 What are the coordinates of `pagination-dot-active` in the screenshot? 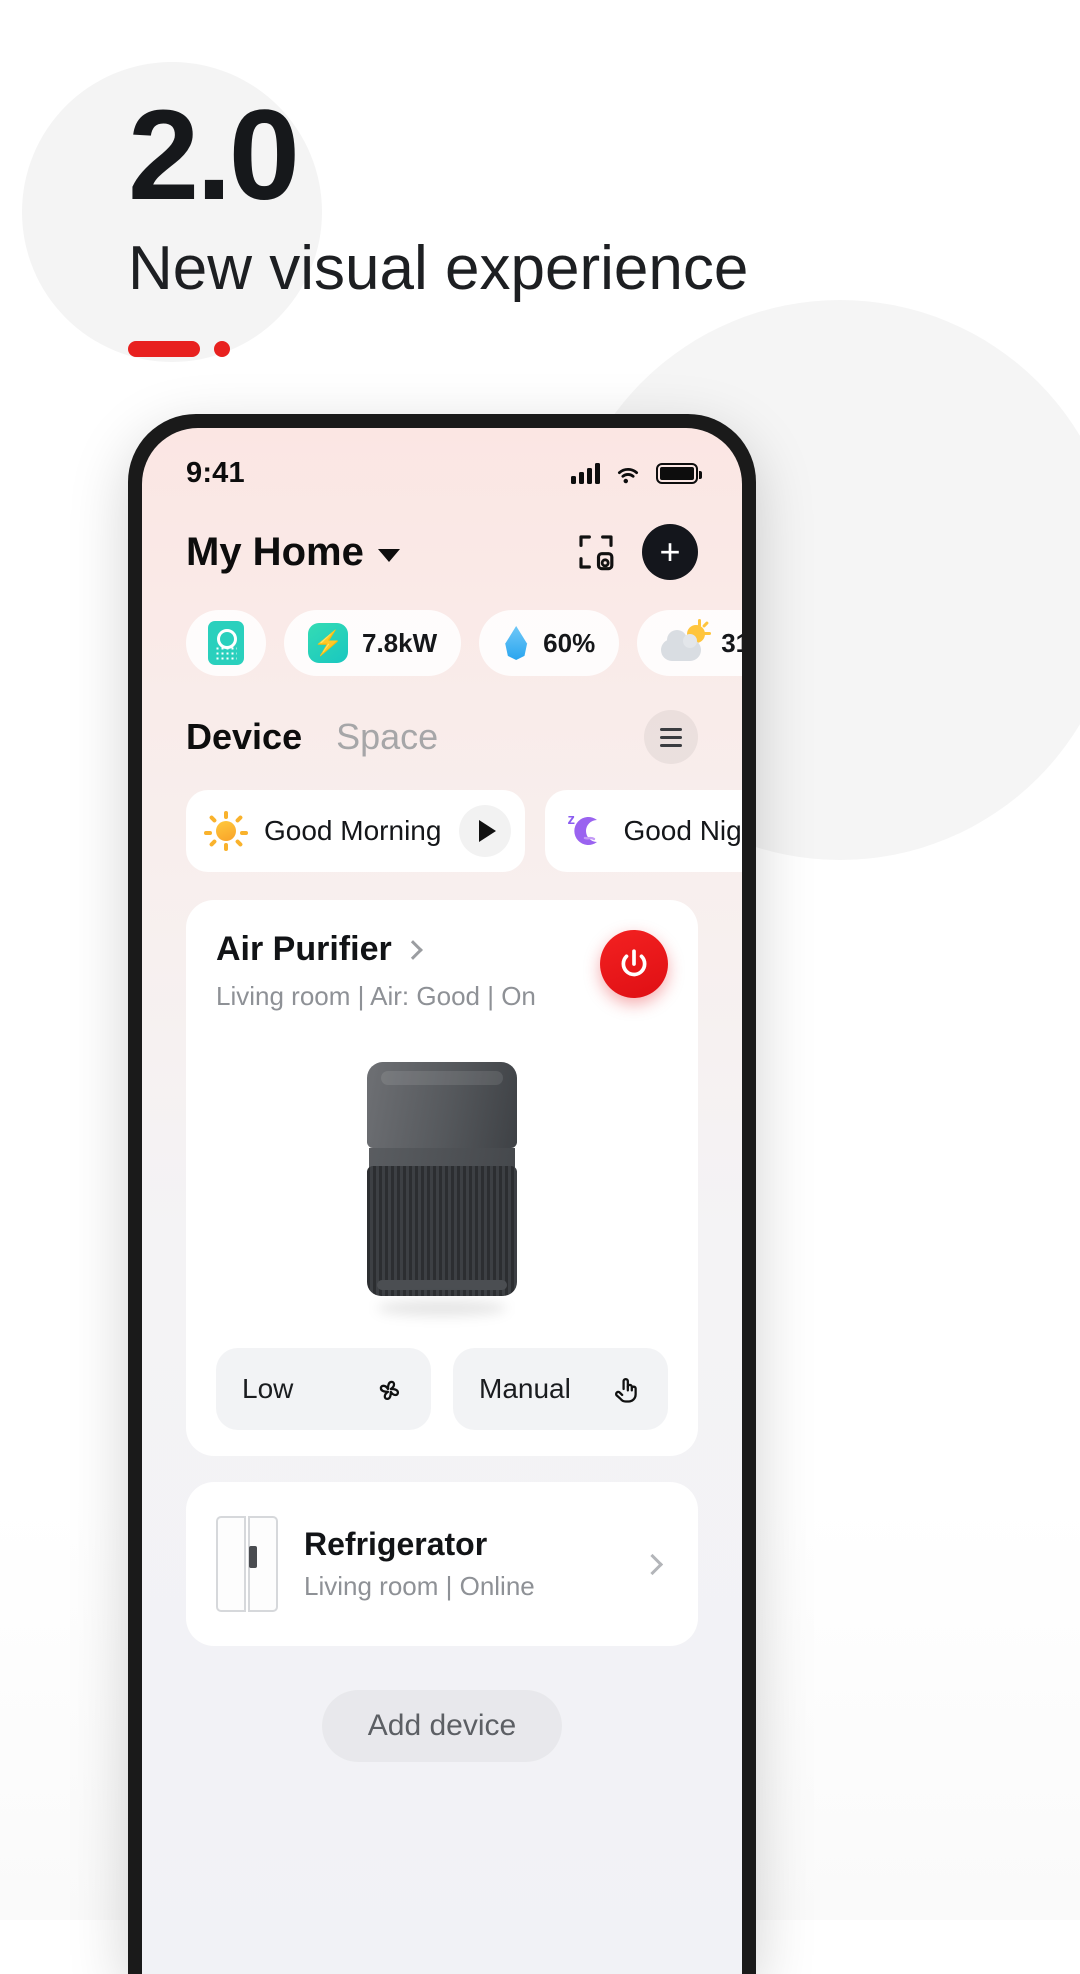 It's located at (164, 349).